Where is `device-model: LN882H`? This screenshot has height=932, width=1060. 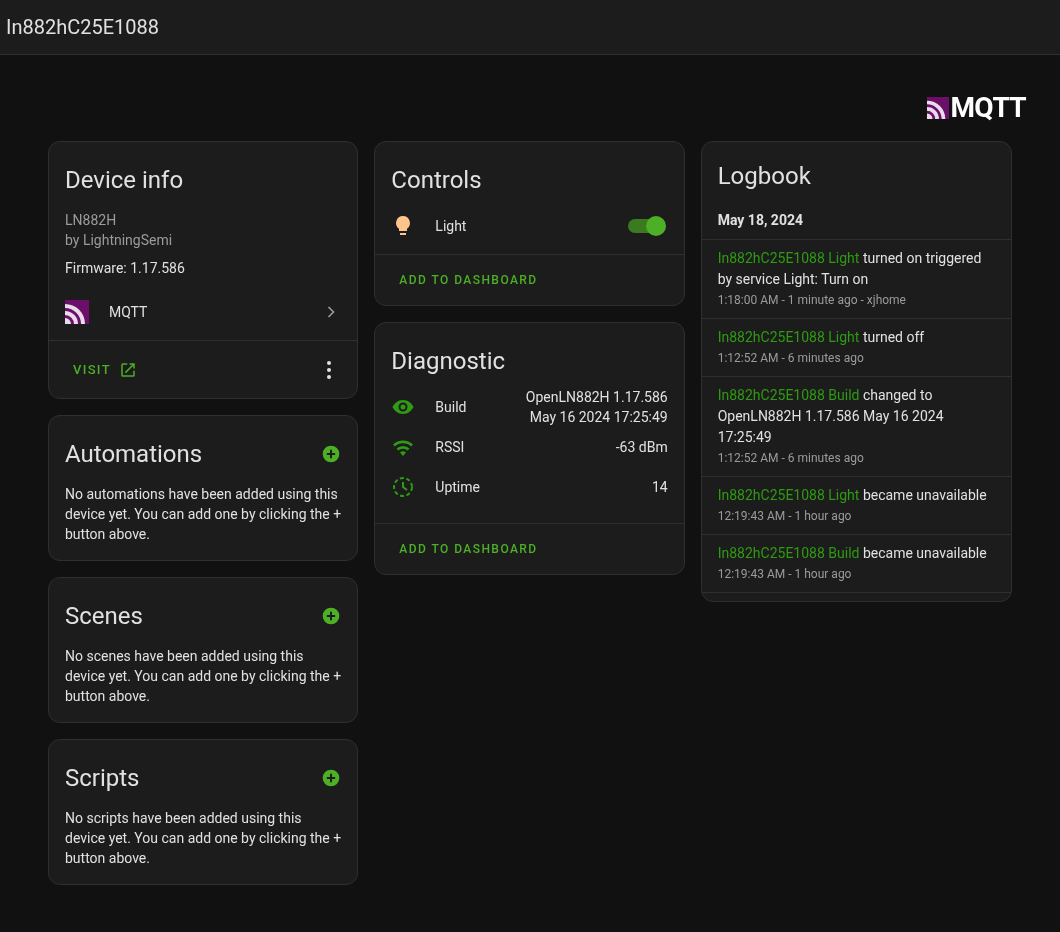
device-model: LN882H is located at coordinates (91, 220).